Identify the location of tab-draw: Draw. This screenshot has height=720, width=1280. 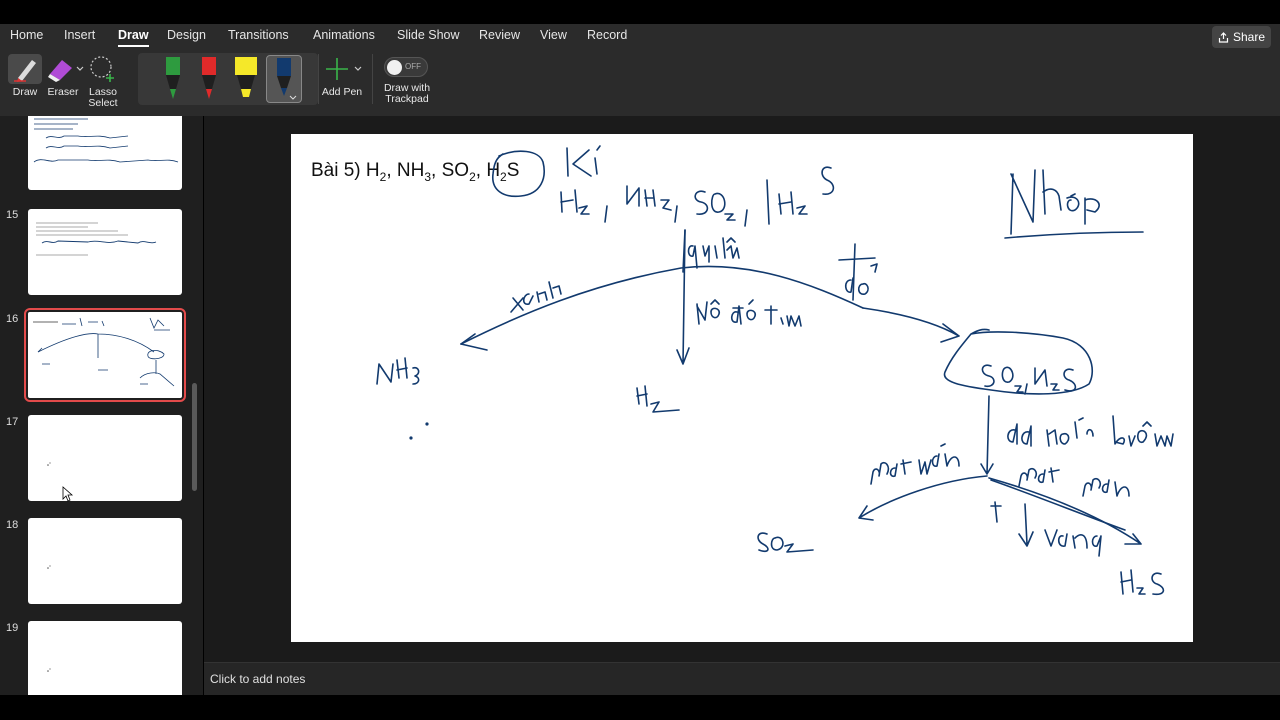
(133, 37).